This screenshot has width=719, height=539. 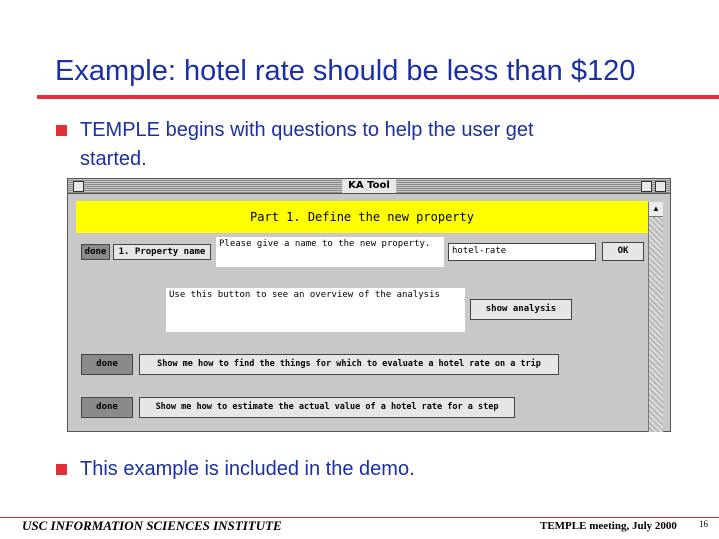 What do you see at coordinates (162, 252) in the screenshot?
I see `property-name-button: 1. Property name` at bounding box center [162, 252].